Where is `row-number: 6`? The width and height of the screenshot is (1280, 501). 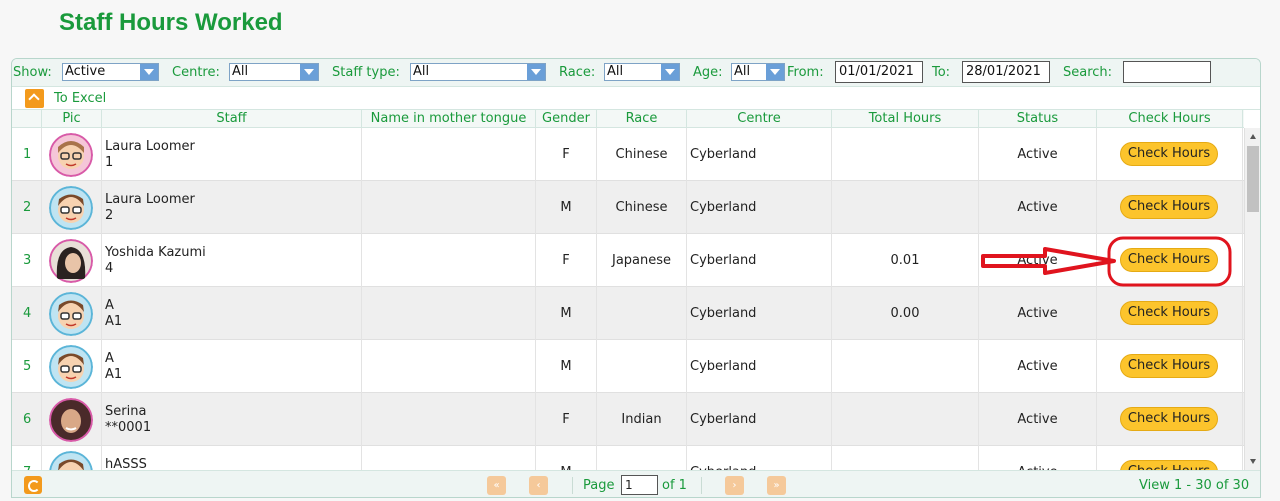
row-number: 6 is located at coordinates (27, 419).